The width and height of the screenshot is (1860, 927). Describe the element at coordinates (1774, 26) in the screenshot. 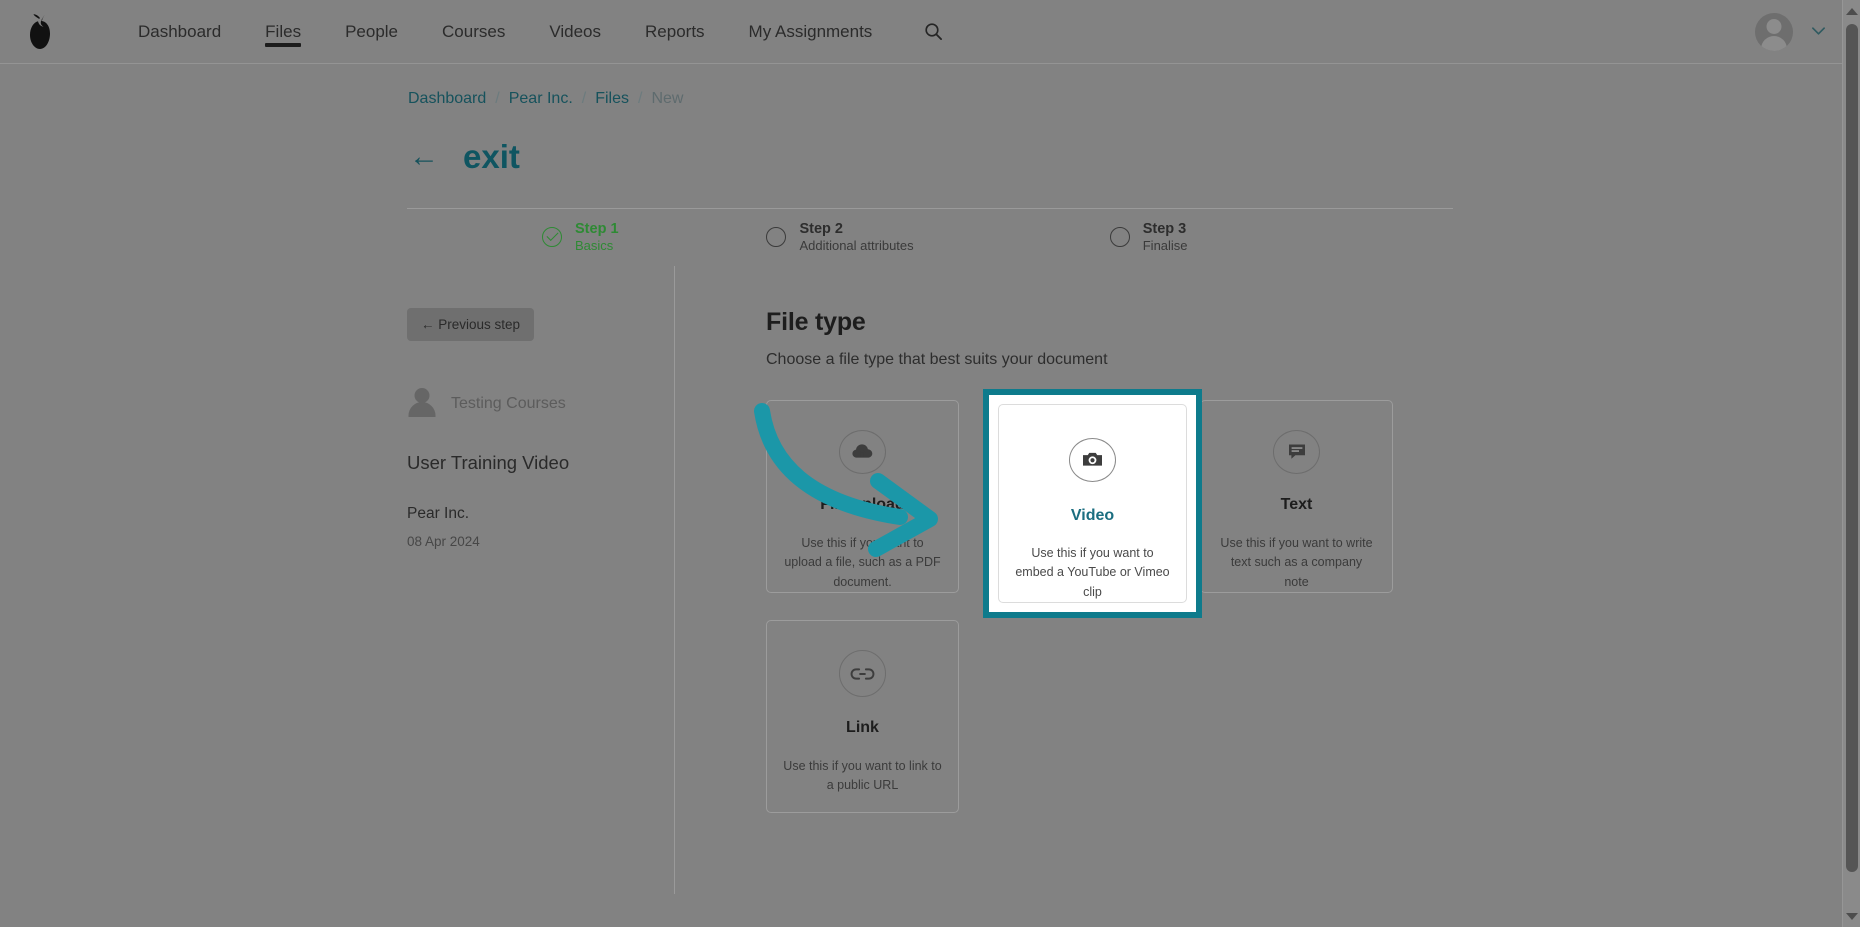

I see `avatar-head` at that location.